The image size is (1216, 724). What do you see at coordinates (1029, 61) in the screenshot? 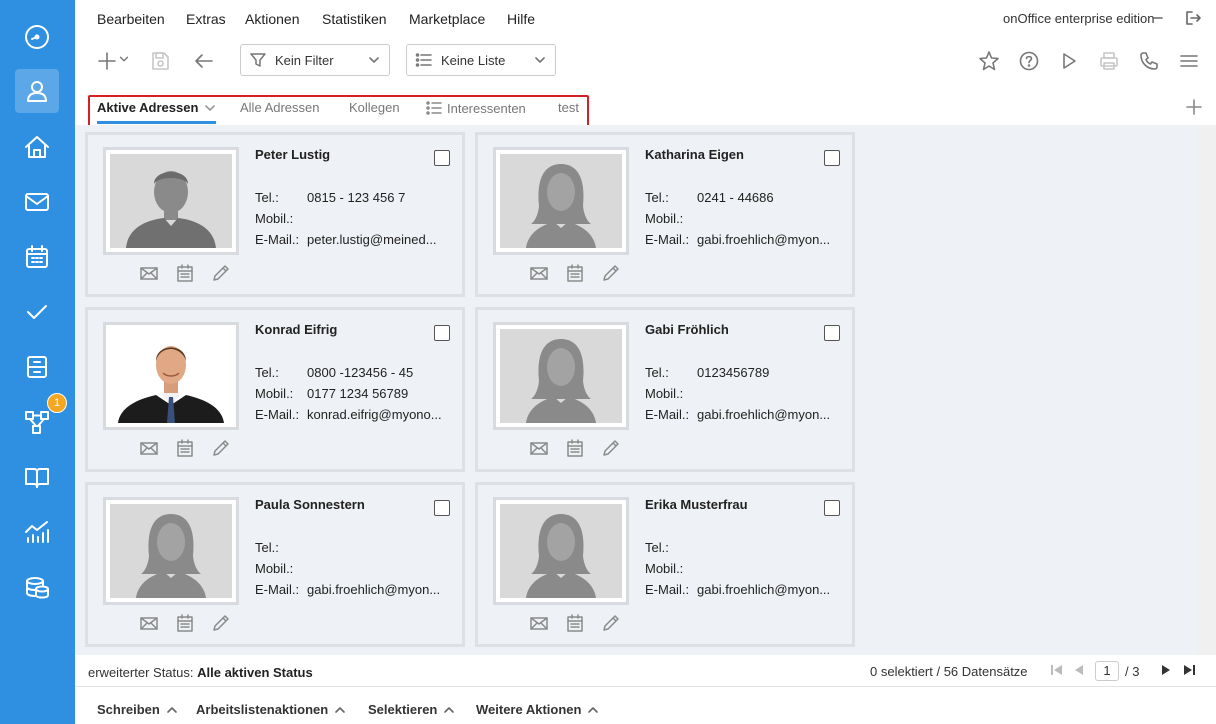
I see `help-icon` at bounding box center [1029, 61].